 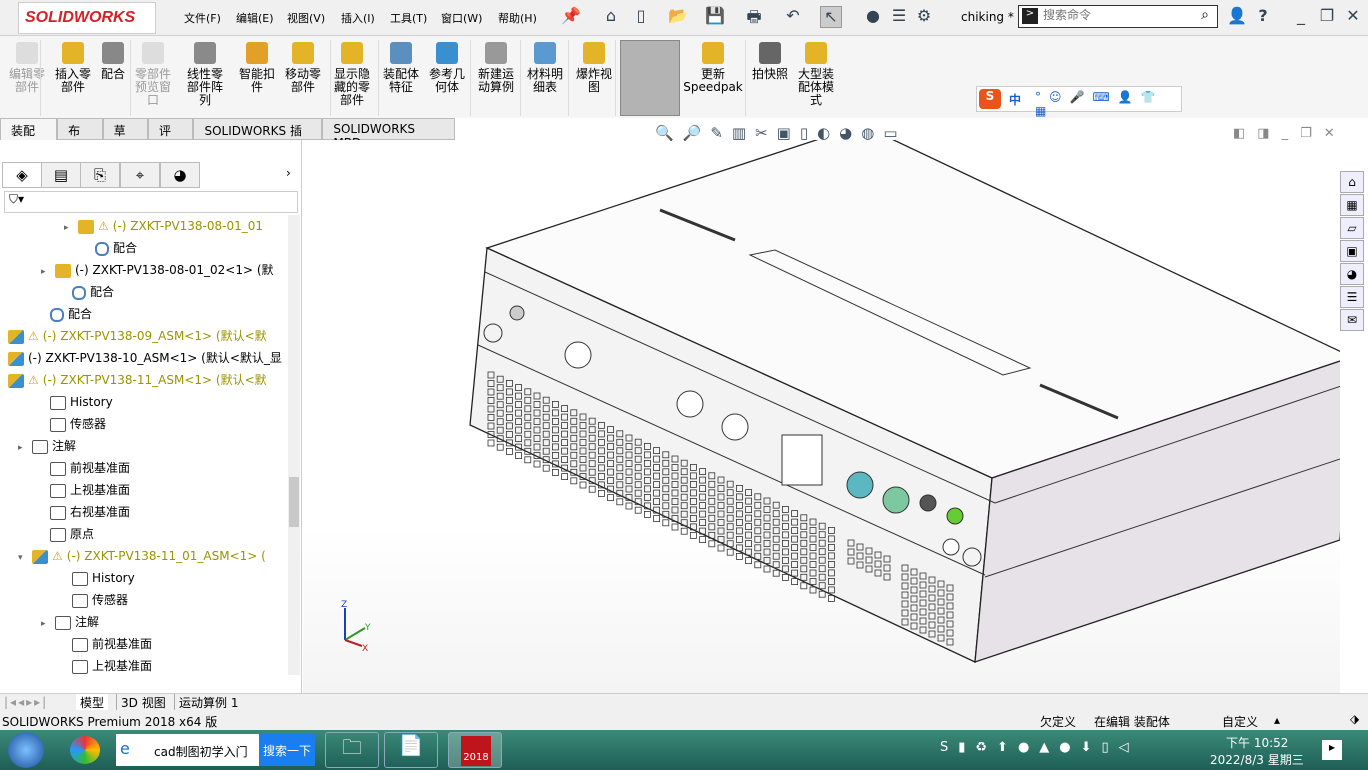 I want to click on ribbon-button-14: 更新Speedpak, so click(x=713, y=68).